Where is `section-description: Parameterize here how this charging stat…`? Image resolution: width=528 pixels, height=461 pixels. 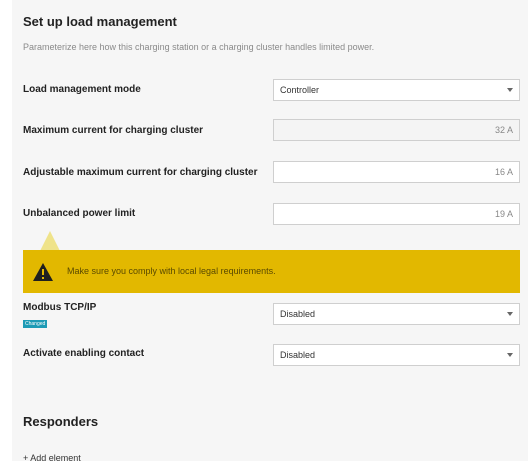 section-description: Parameterize here how this charging stat… is located at coordinates (199, 47).